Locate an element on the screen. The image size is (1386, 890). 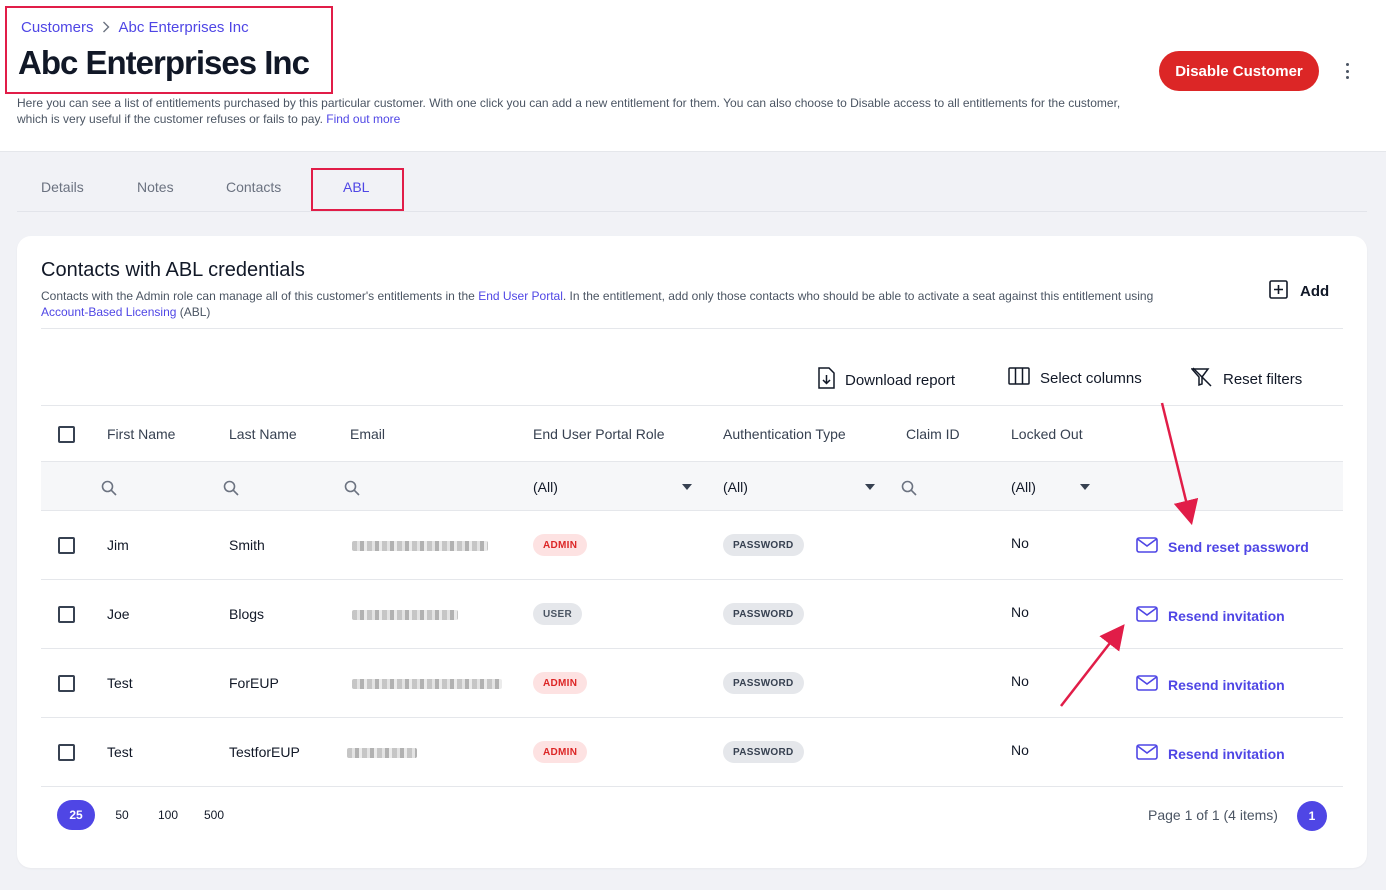
header-auth-type: Authentication Type is located at coordinates (784, 434).